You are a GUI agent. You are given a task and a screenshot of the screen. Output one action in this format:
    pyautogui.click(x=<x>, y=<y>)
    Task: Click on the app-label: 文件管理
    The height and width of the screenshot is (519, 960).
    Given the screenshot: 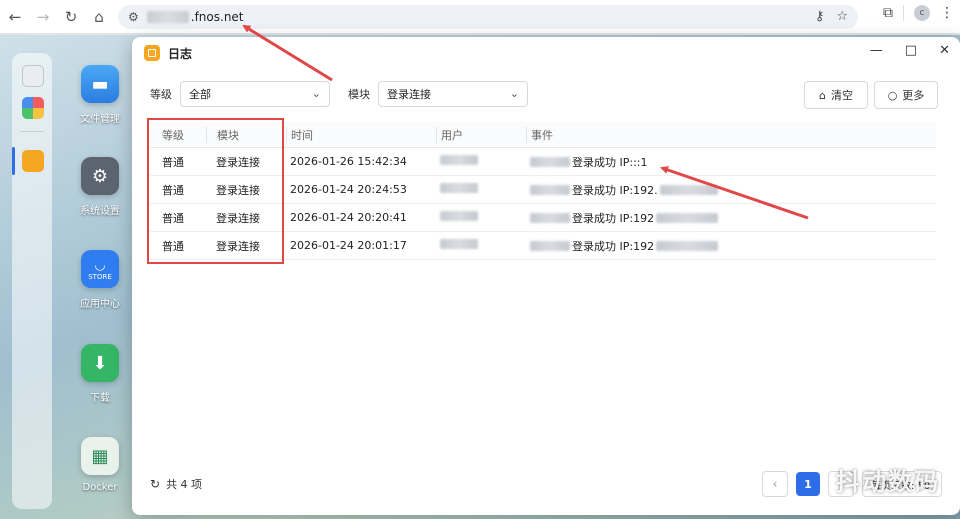 What is the action you would take?
    pyautogui.click(x=100, y=119)
    